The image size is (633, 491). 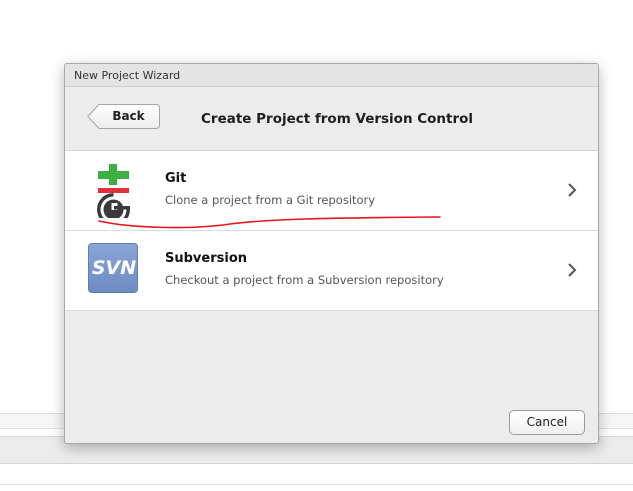 What do you see at coordinates (127, 75) in the screenshot?
I see `dialog-window-title: New Project Wizard` at bounding box center [127, 75].